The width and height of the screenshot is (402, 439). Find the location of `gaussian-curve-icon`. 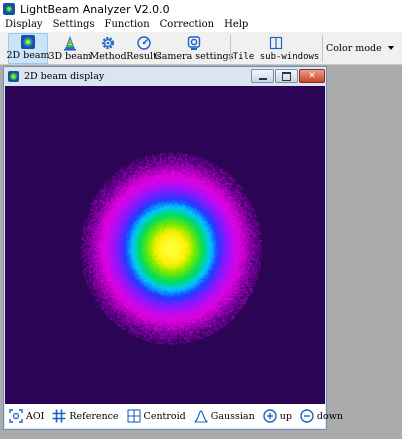

gaussian-curve-icon is located at coordinates (201, 416).